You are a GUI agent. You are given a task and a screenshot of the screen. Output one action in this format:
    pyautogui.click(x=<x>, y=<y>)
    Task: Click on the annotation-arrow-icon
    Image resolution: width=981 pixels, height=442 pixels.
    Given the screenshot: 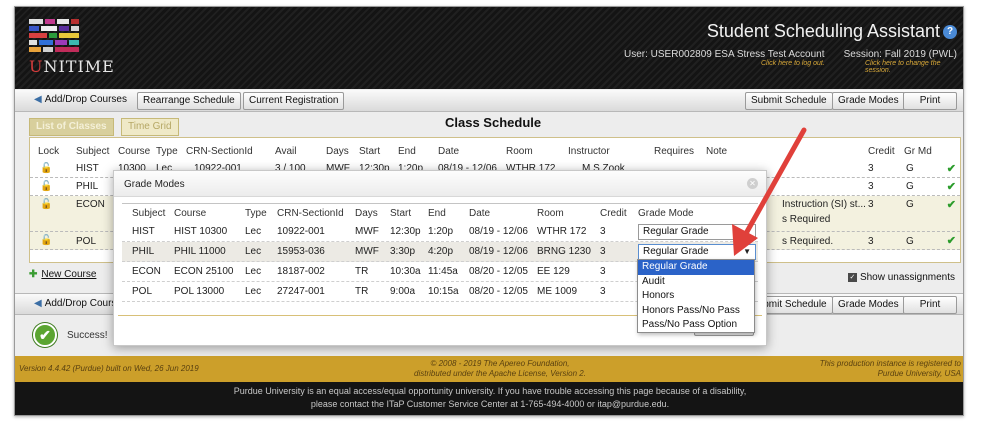 What is the action you would take?
    pyautogui.click(x=769, y=191)
    